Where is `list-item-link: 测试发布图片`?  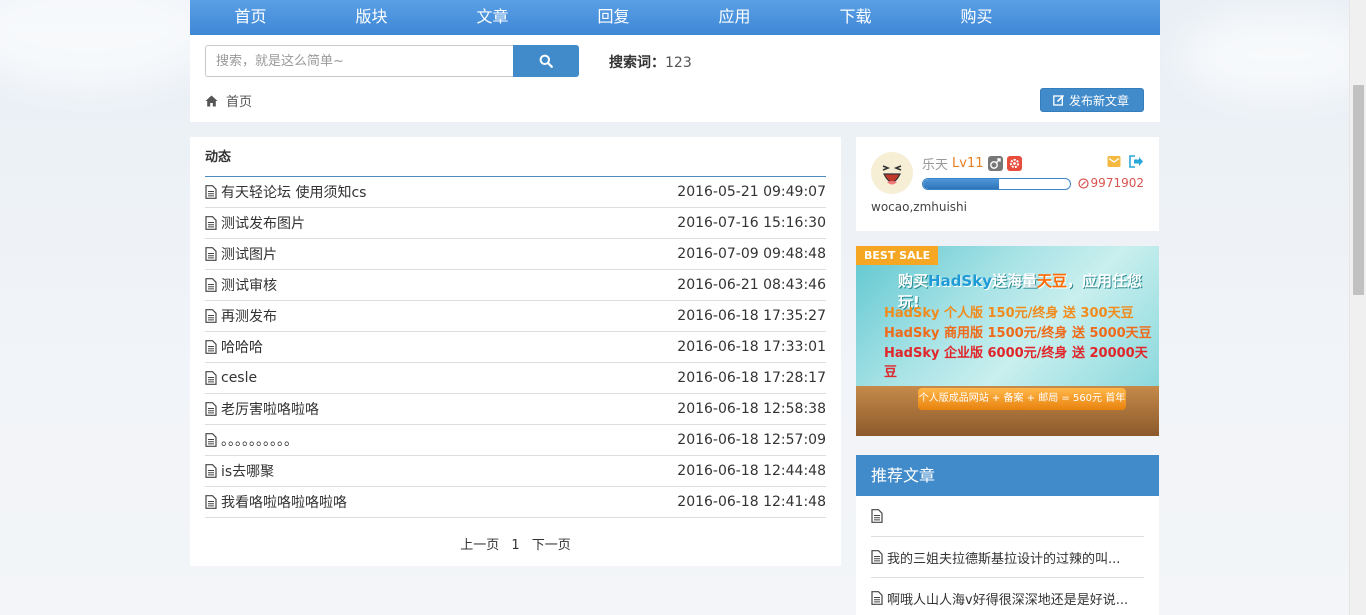
list-item-link: 测试发布图片 is located at coordinates (255, 223).